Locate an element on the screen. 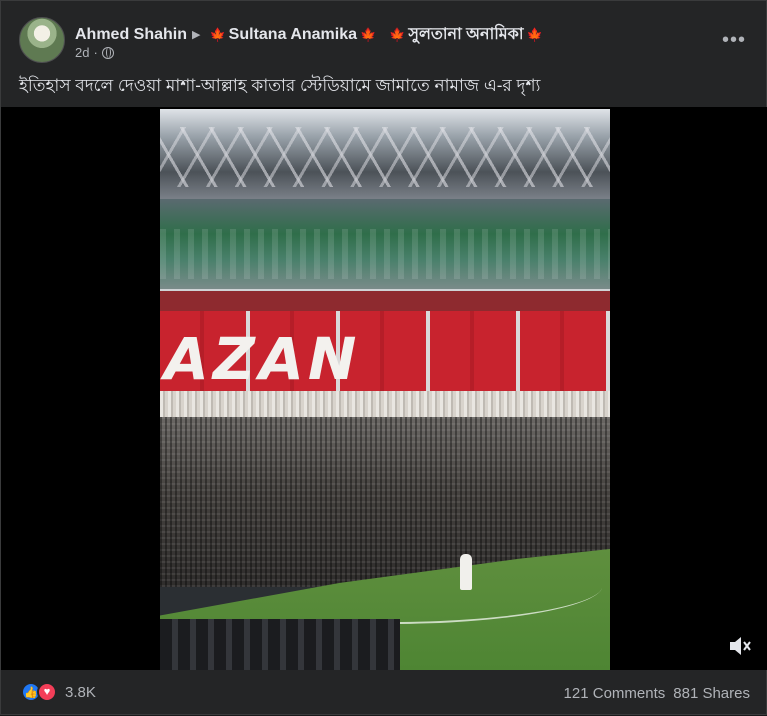 The width and height of the screenshot is (767, 716). triangle-right-icon: ▶ is located at coordinates (196, 35).